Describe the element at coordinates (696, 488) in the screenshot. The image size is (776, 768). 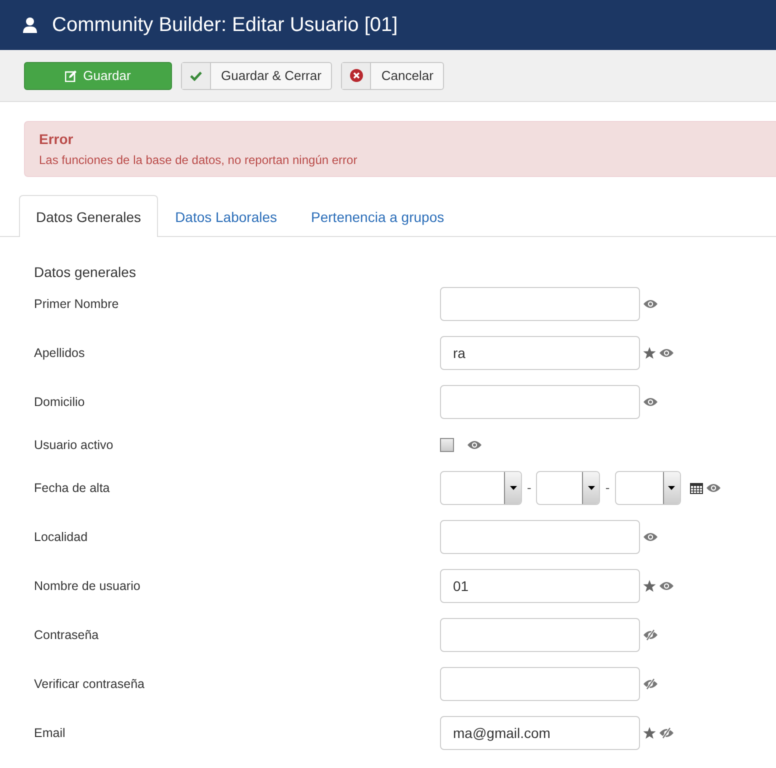
I see `calendar-icon` at that location.